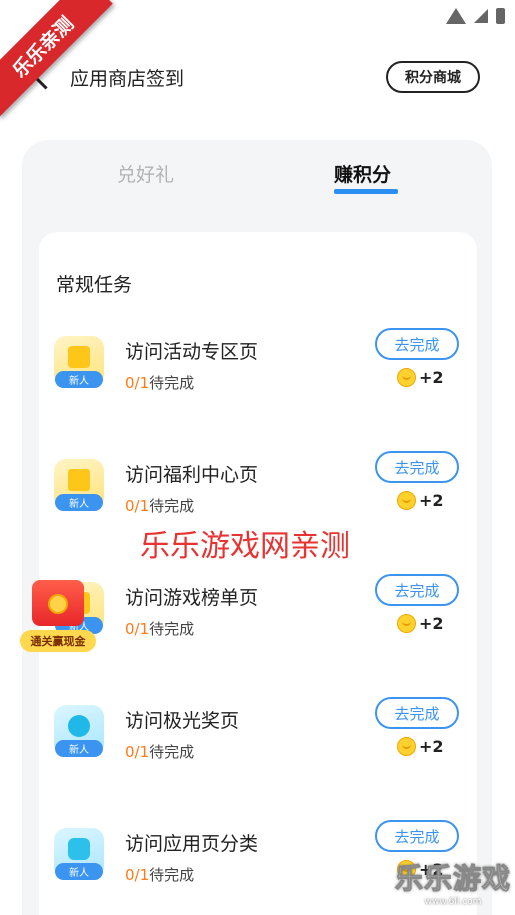  What do you see at coordinates (182, 721) in the screenshot?
I see `task-name: 访问极光奖页` at bounding box center [182, 721].